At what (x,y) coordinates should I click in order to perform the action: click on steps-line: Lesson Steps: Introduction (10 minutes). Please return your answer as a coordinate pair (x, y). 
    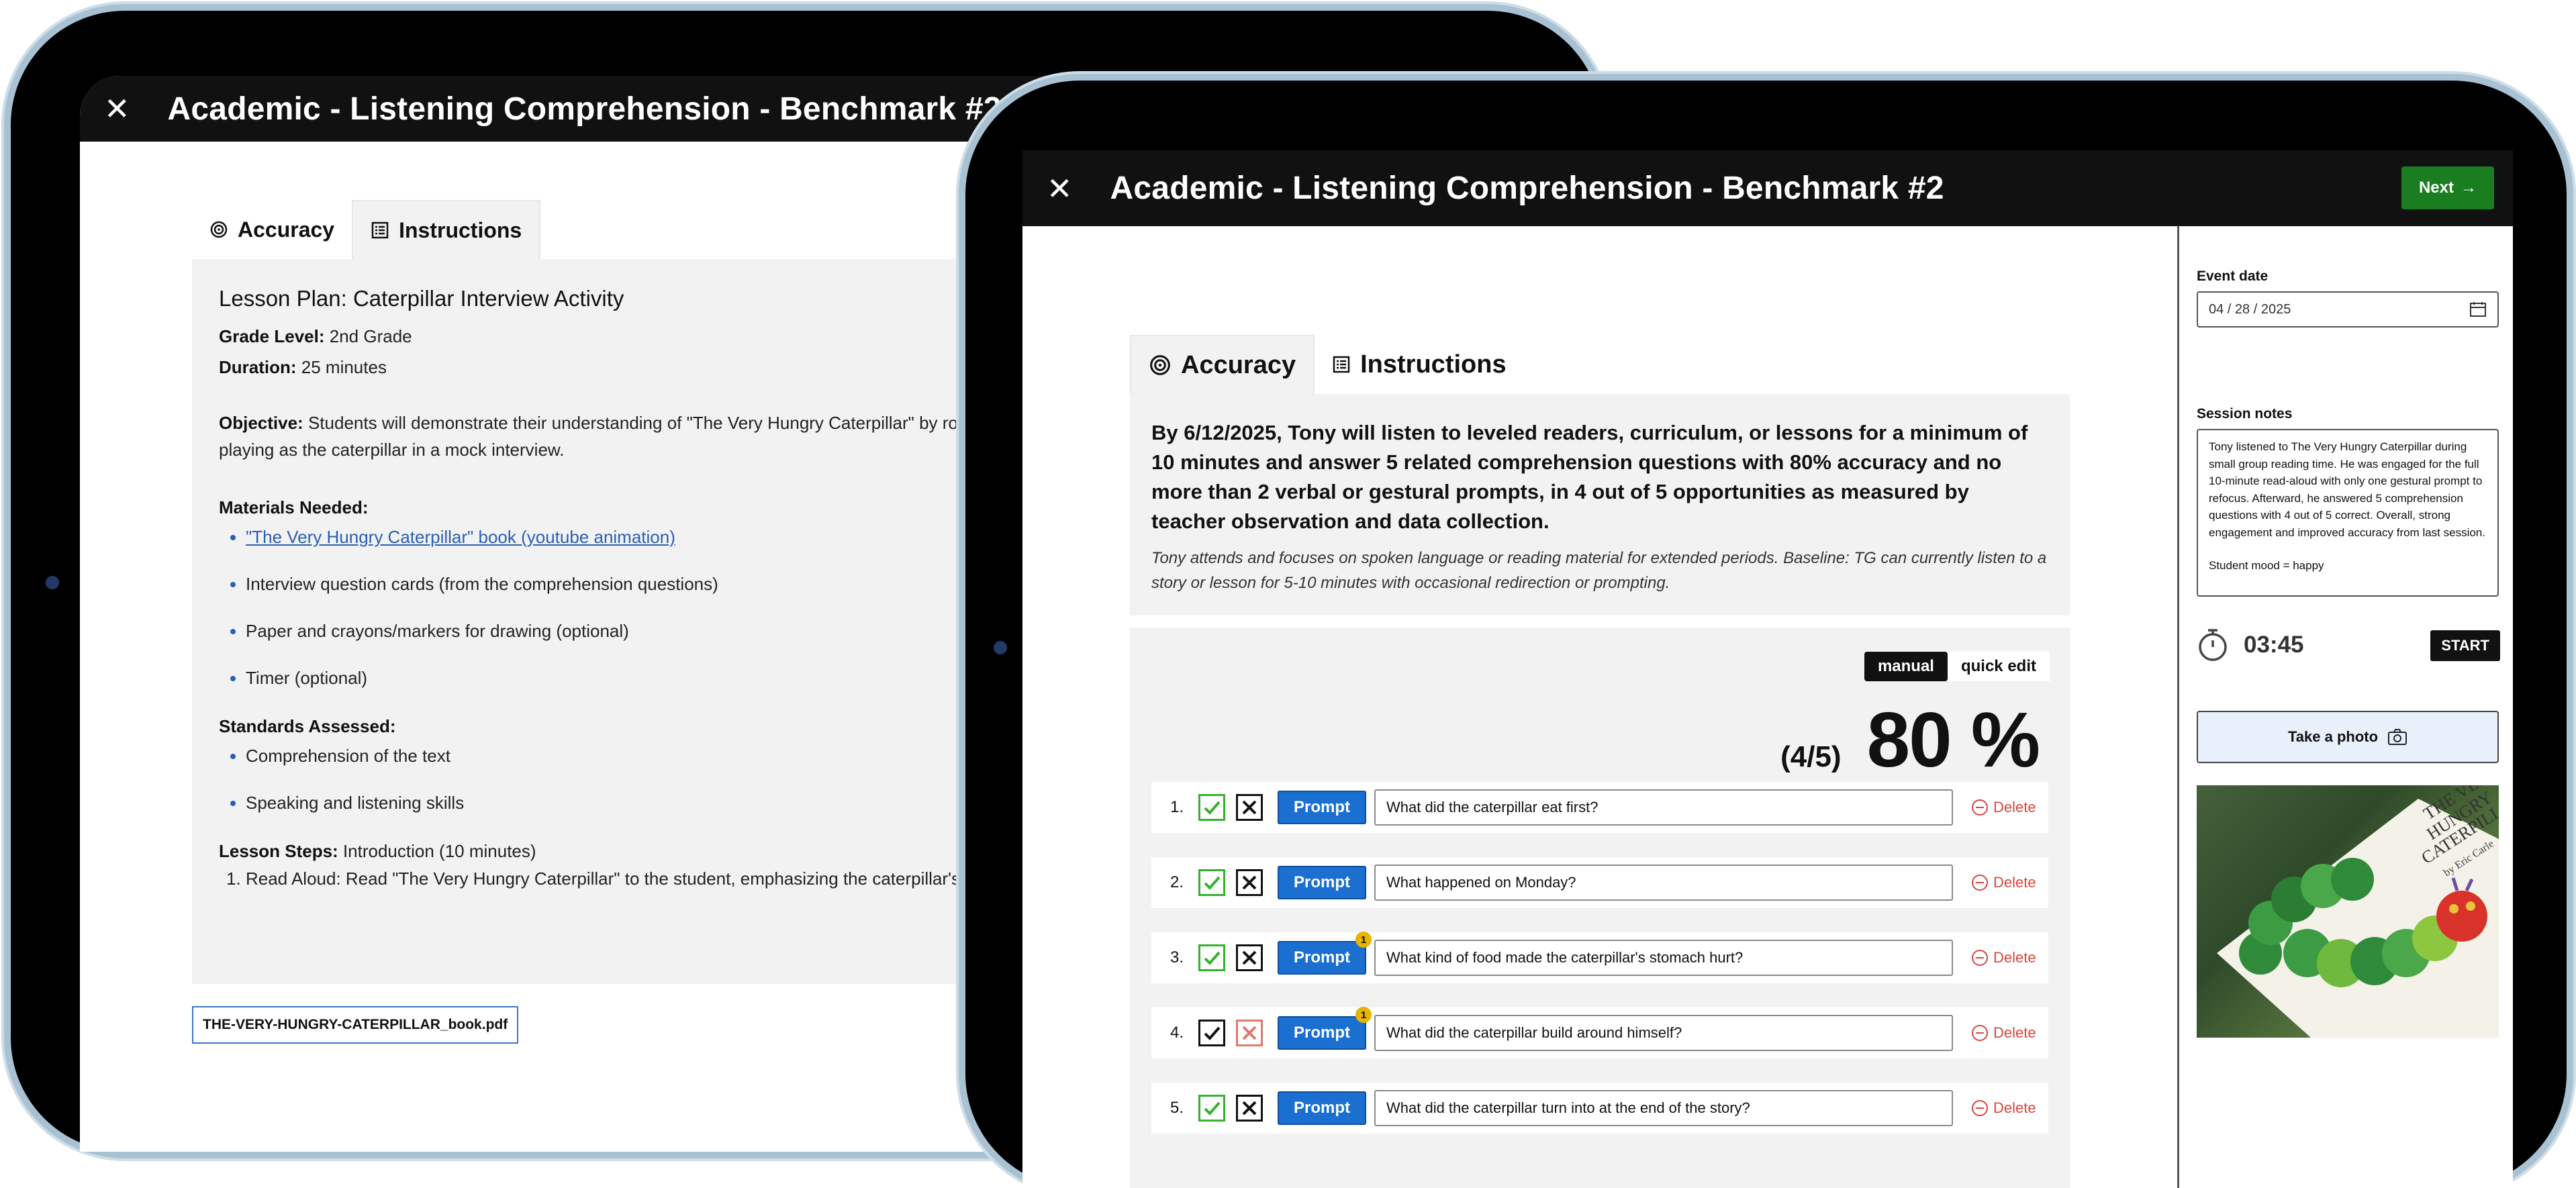
    Looking at the image, I should click on (378, 851).